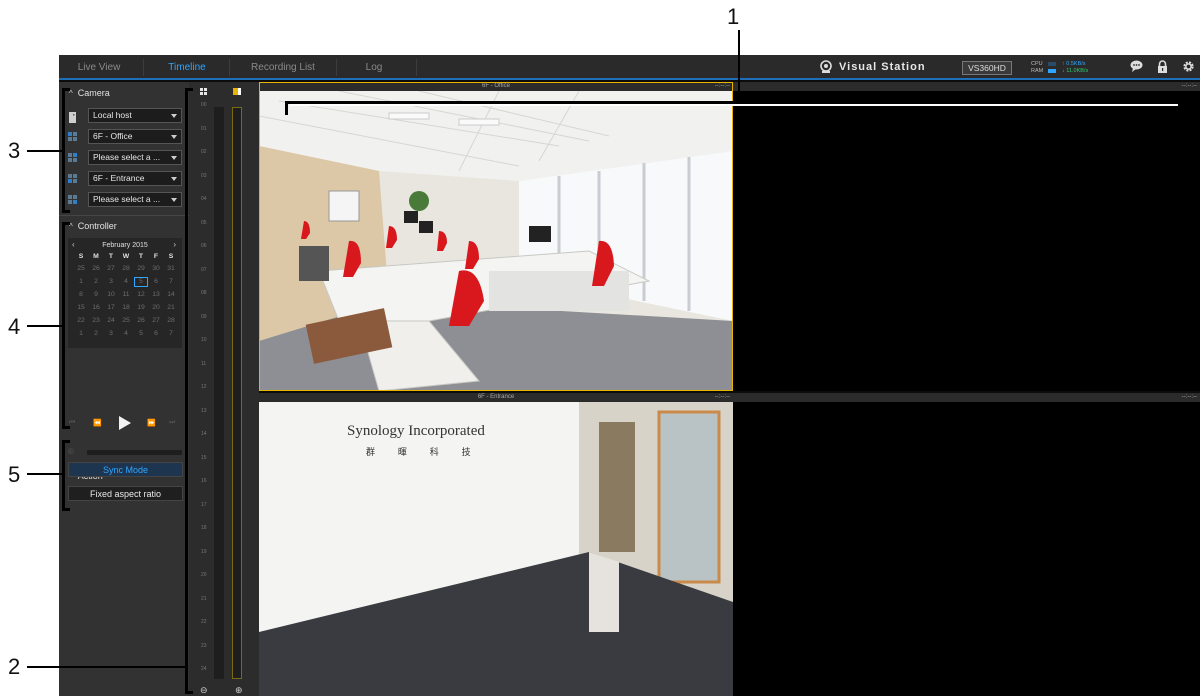 The image size is (1200, 696). I want to click on calendar-day: 29, so click(141, 269).